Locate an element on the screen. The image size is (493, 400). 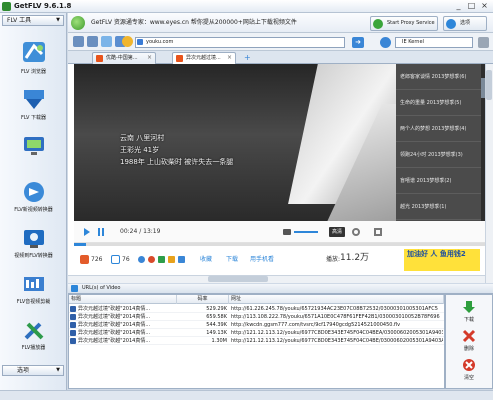
delete-button: 删除 is located at coordinates (469, 340).